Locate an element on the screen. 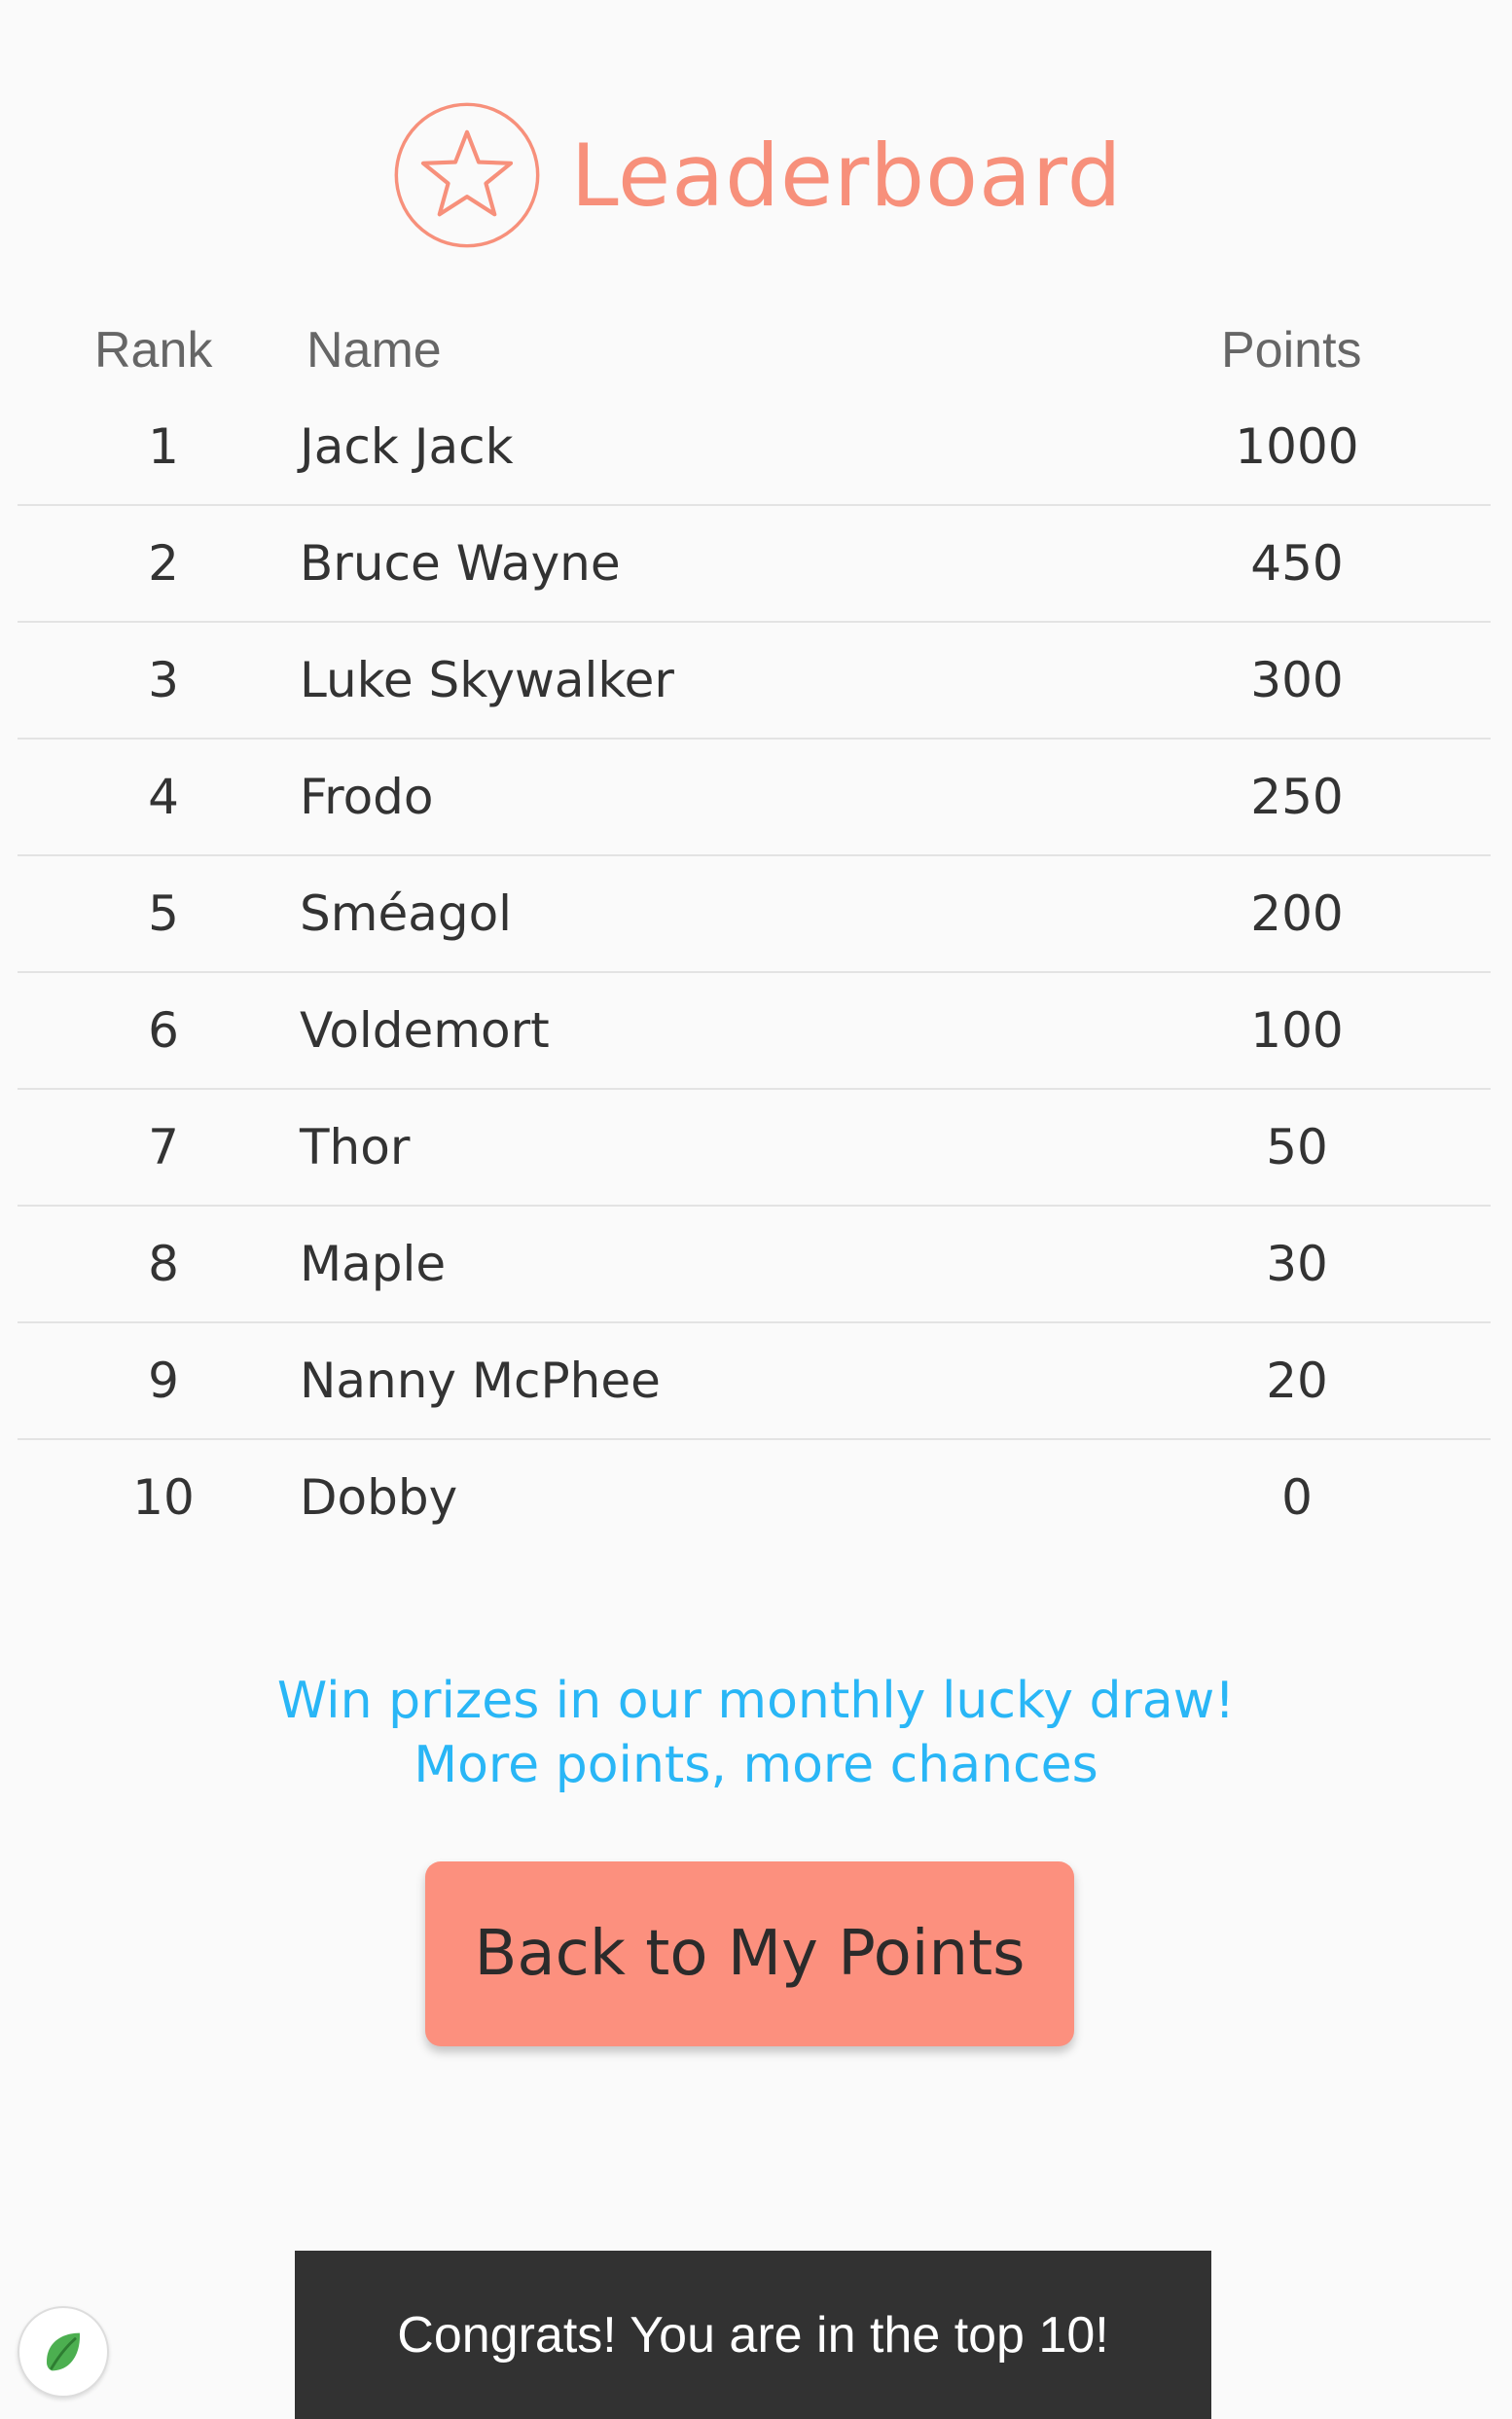  rank-cell: 2 is located at coordinates (163, 563).